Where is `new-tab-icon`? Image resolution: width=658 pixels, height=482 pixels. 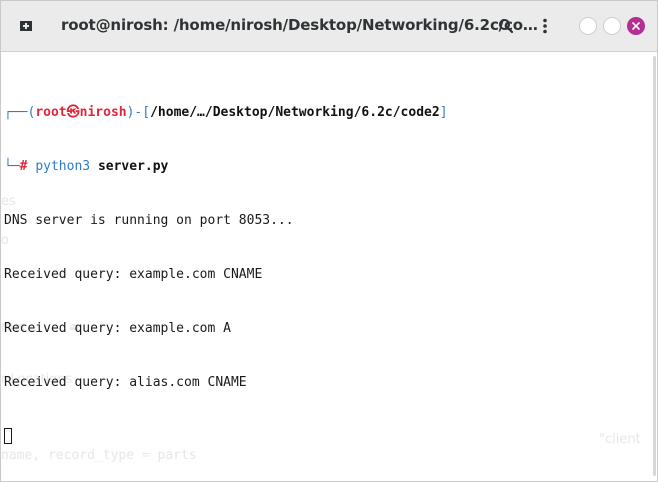
new-tab-icon is located at coordinates (26, 26).